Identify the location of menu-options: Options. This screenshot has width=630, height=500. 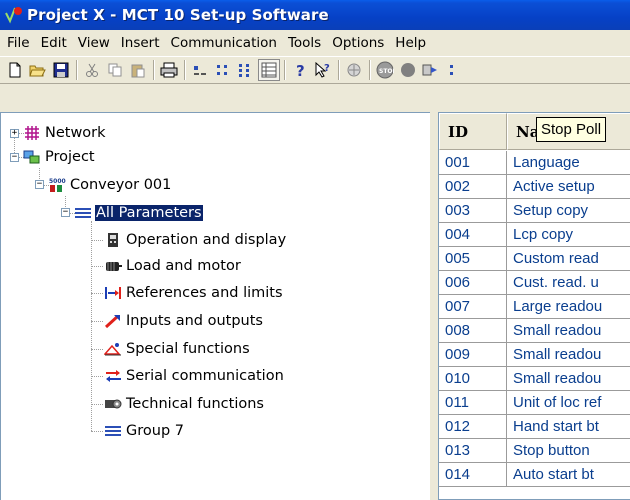
(358, 43).